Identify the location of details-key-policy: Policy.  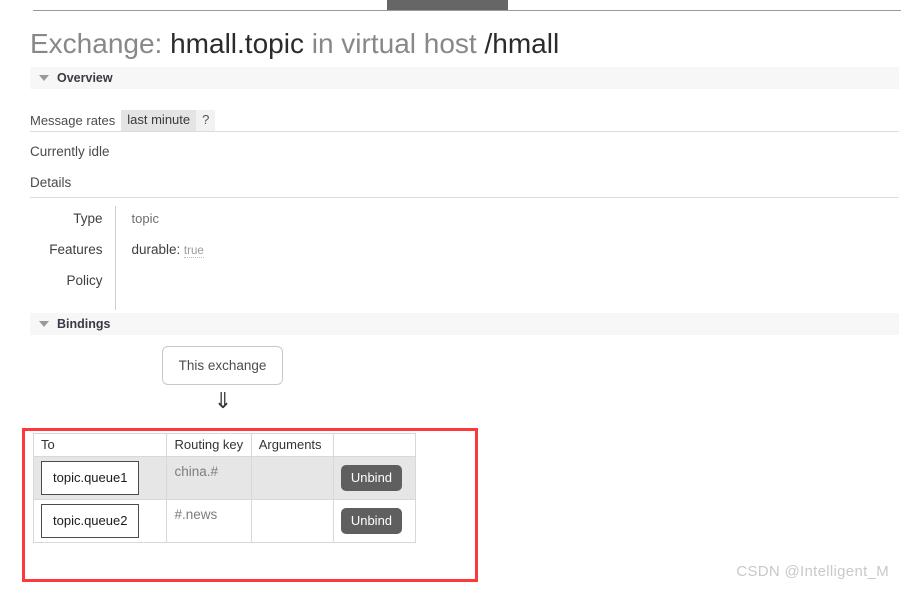
(84, 280).